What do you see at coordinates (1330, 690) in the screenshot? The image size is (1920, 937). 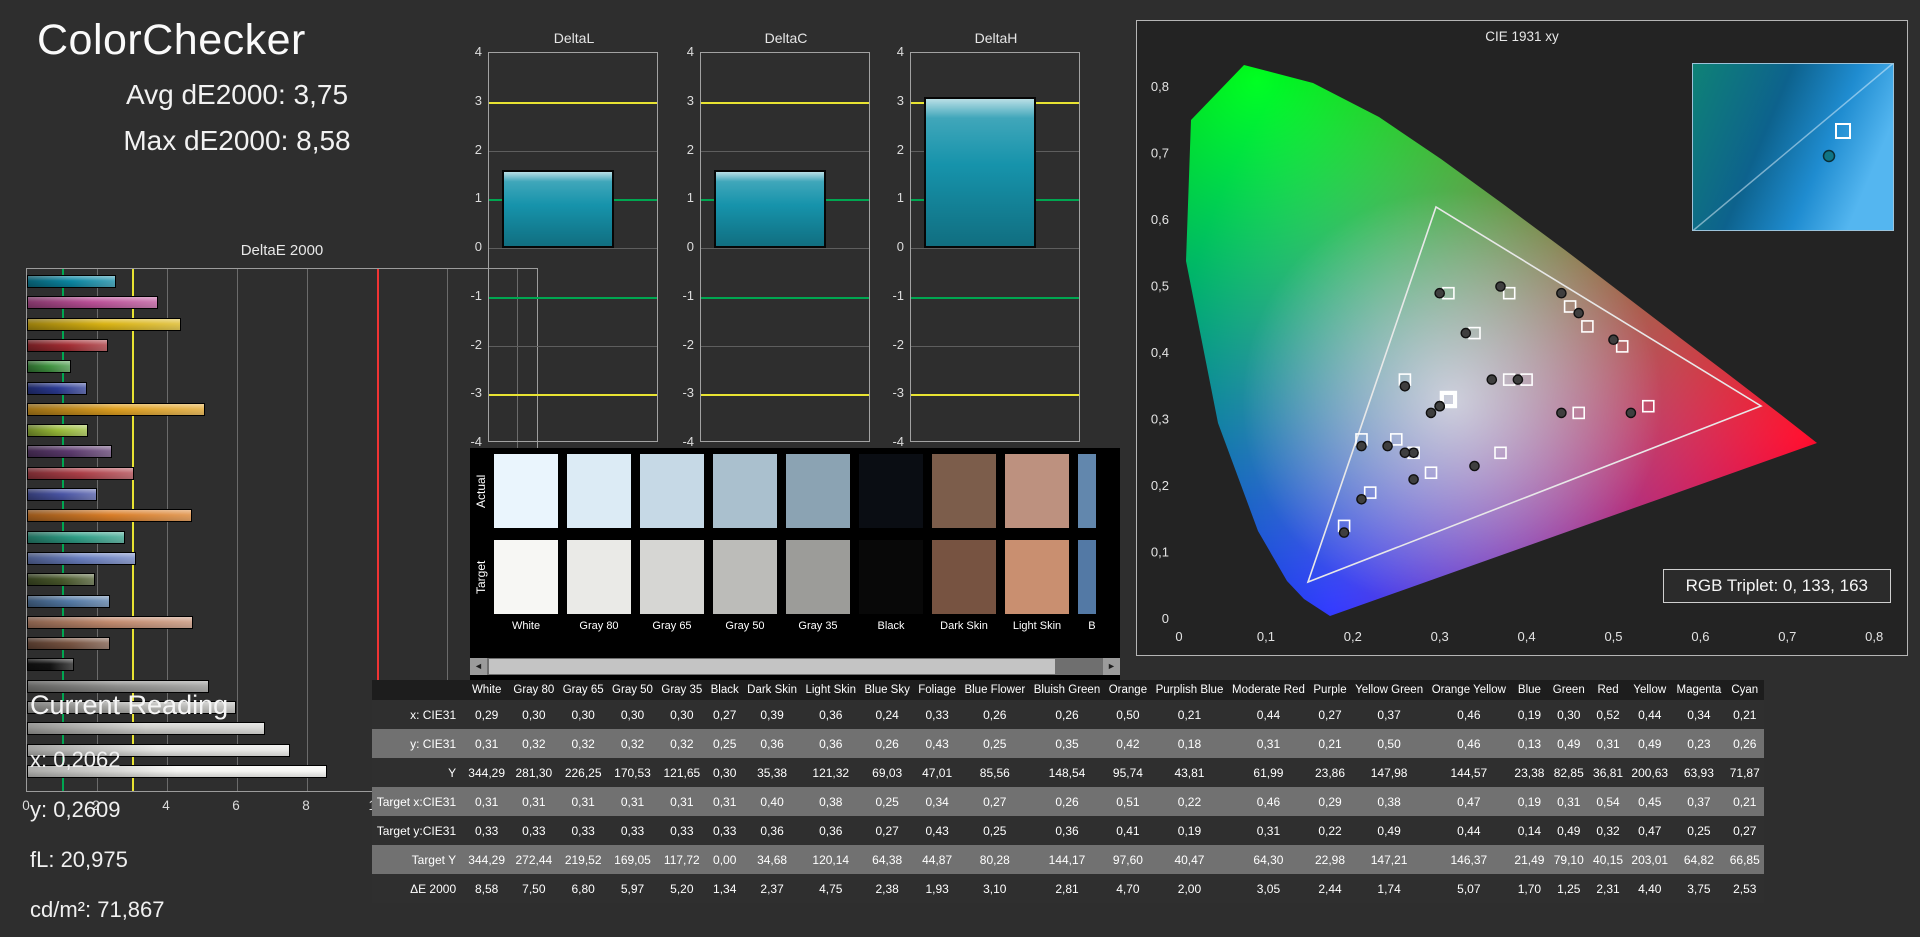 I see `column-header-purple: Purple` at bounding box center [1330, 690].